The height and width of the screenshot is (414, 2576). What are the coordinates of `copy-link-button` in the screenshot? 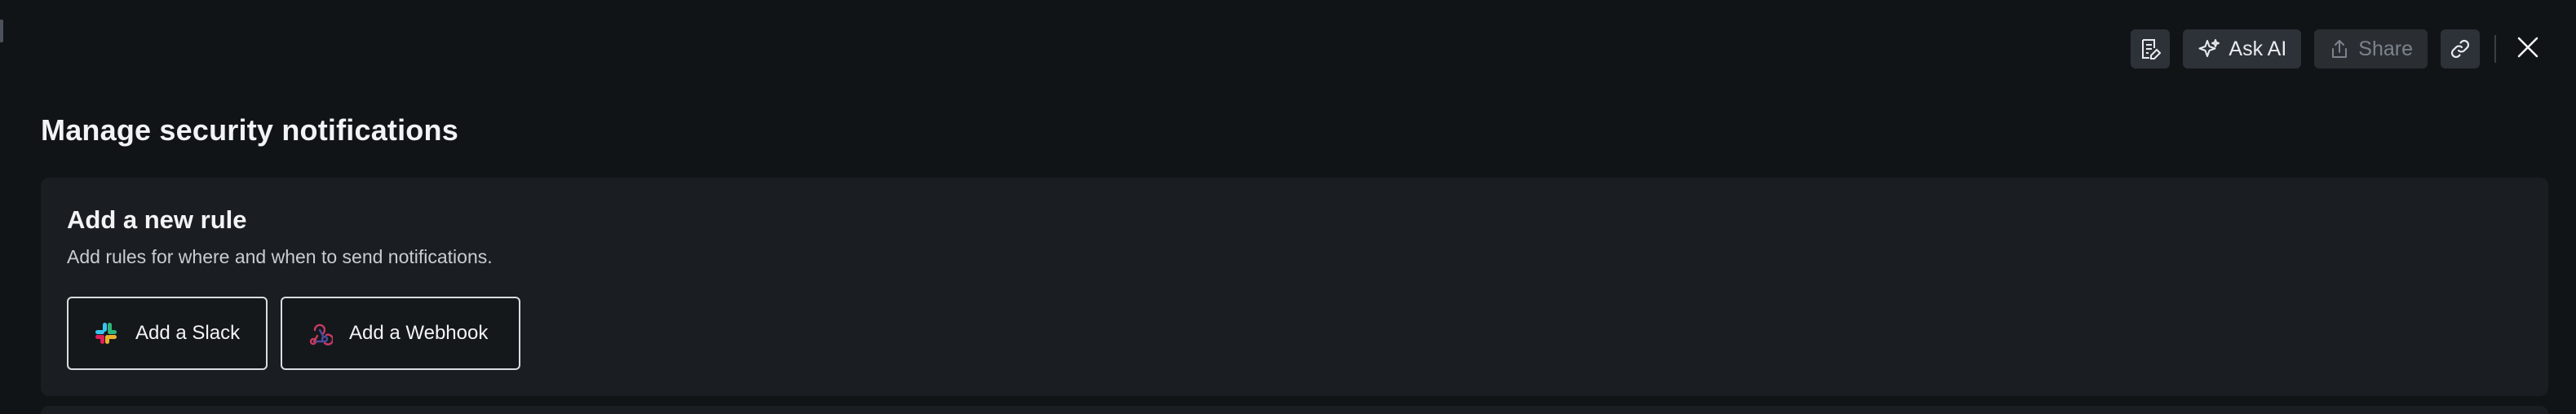 It's located at (2460, 48).